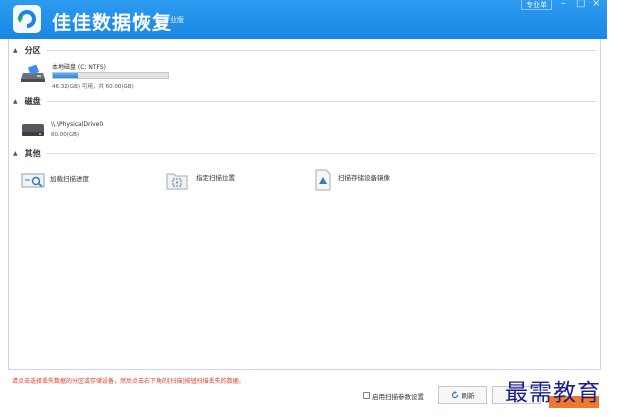 Image resolution: width=625 pixels, height=417 pixels. I want to click on hard-disk-icon, so click(33, 130).